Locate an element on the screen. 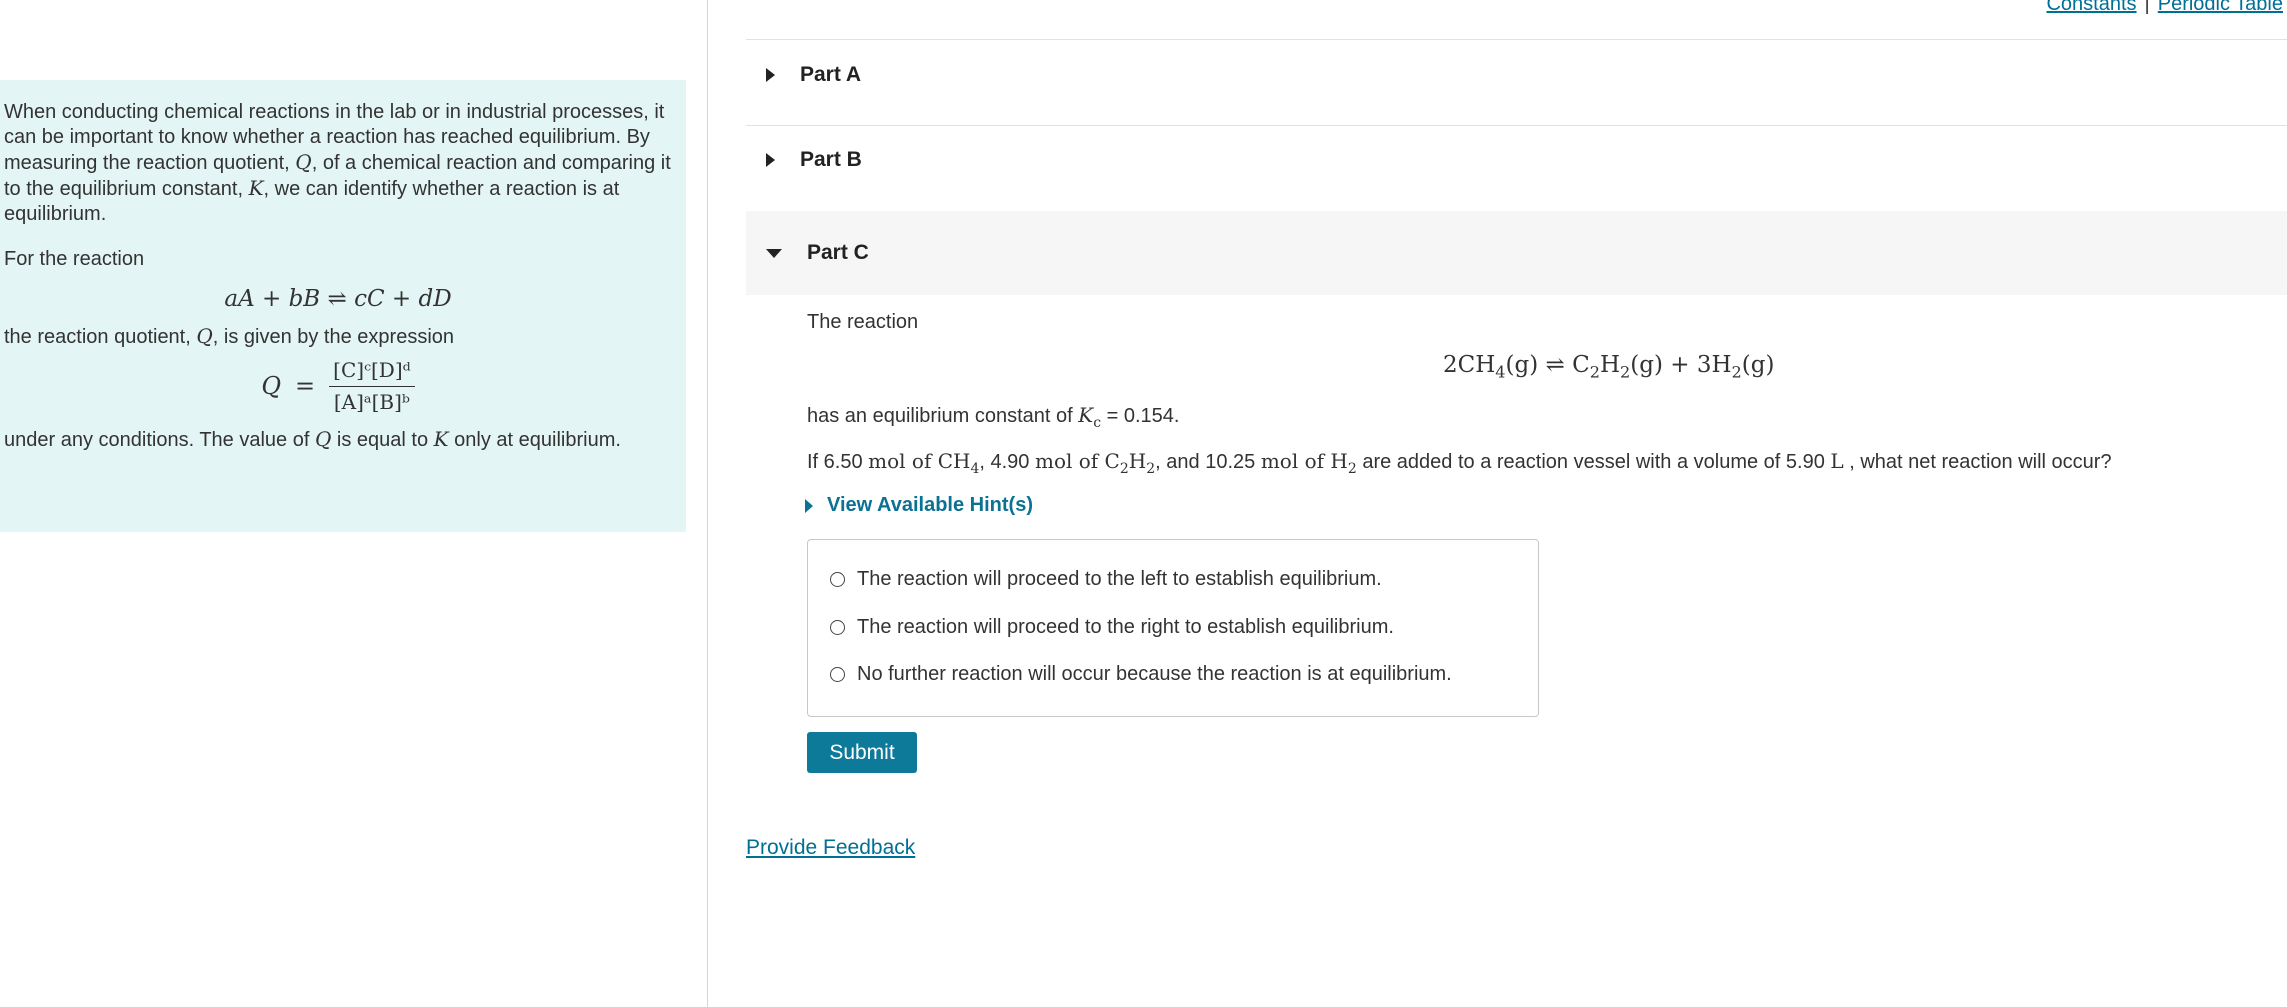 The width and height of the screenshot is (2287, 1007). pane-divider is located at coordinates (707, 503).